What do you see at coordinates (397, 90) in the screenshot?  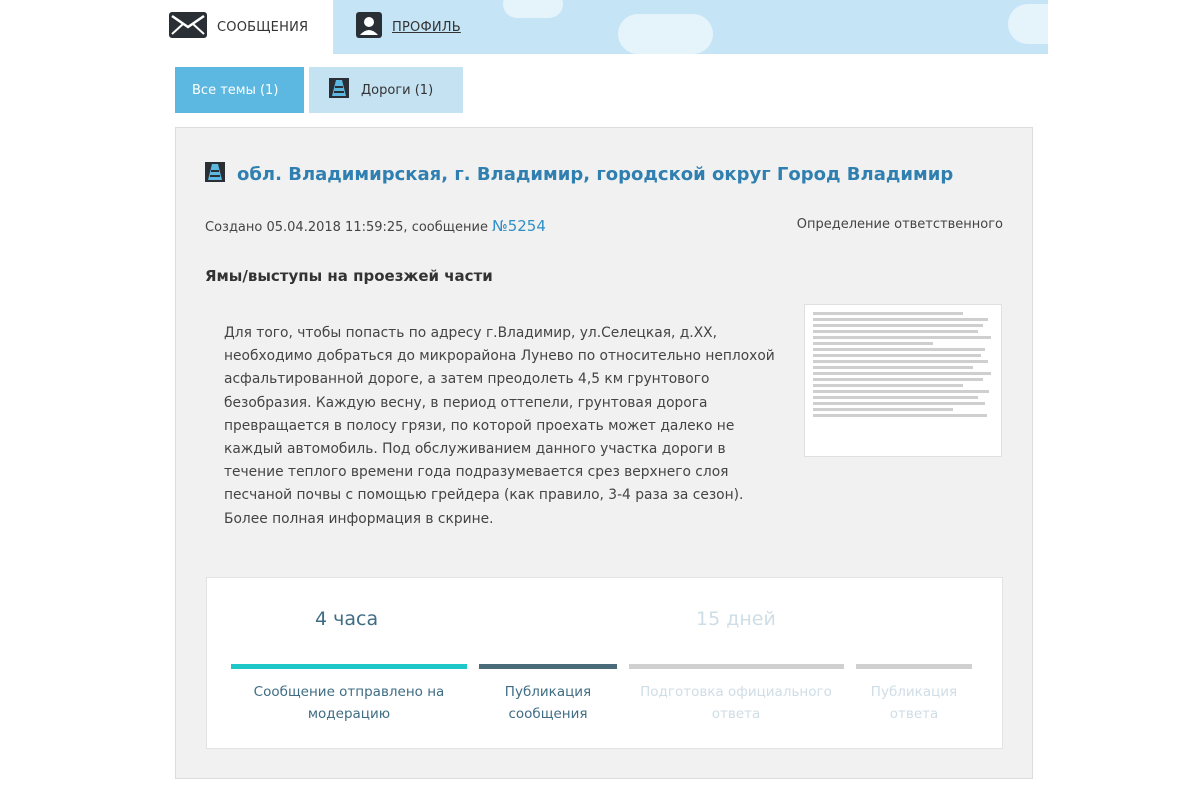 I see `category-roads-label: Дороги (1)` at bounding box center [397, 90].